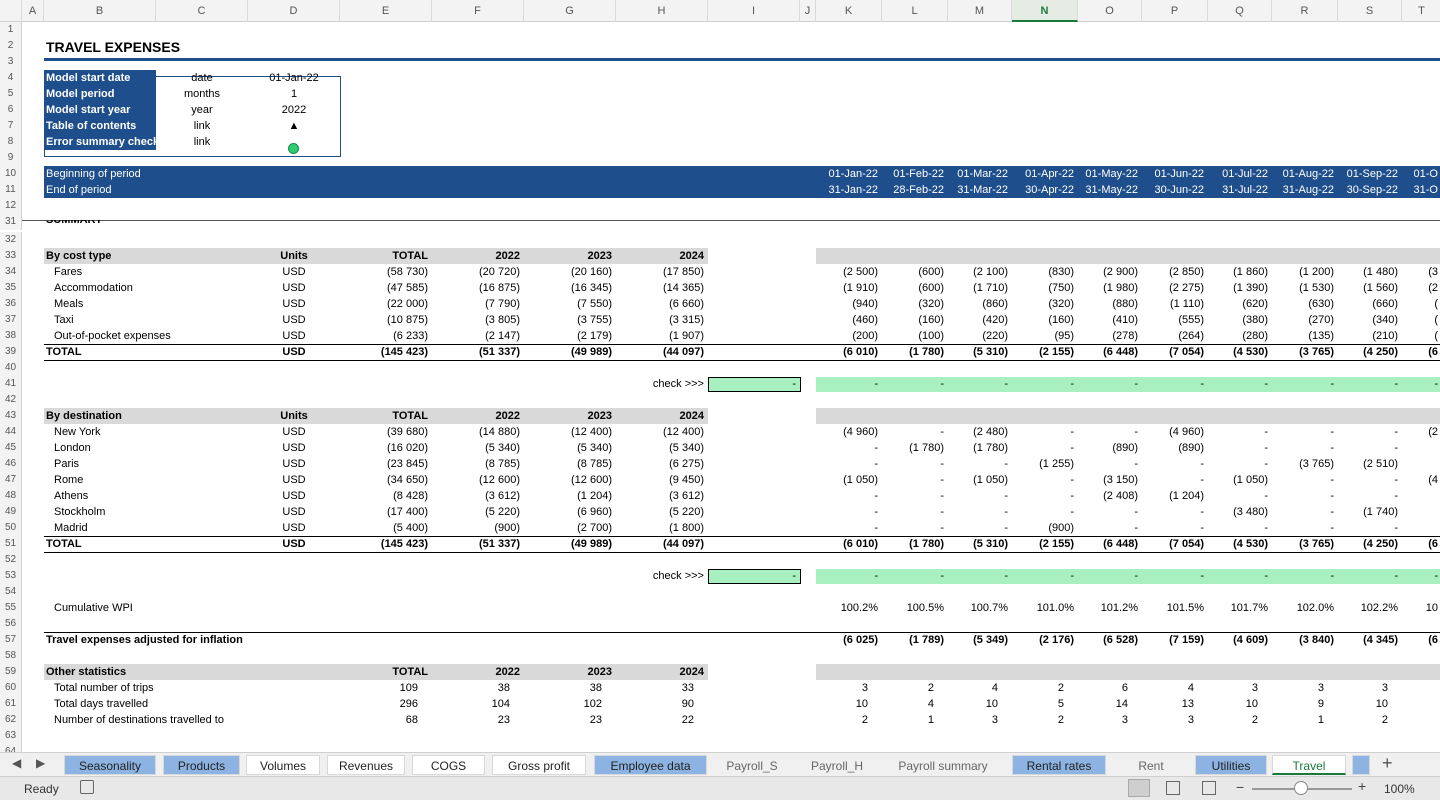 The height and width of the screenshot is (800, 1440). I want to click on macro-recorder-icon, so click(87, 787).